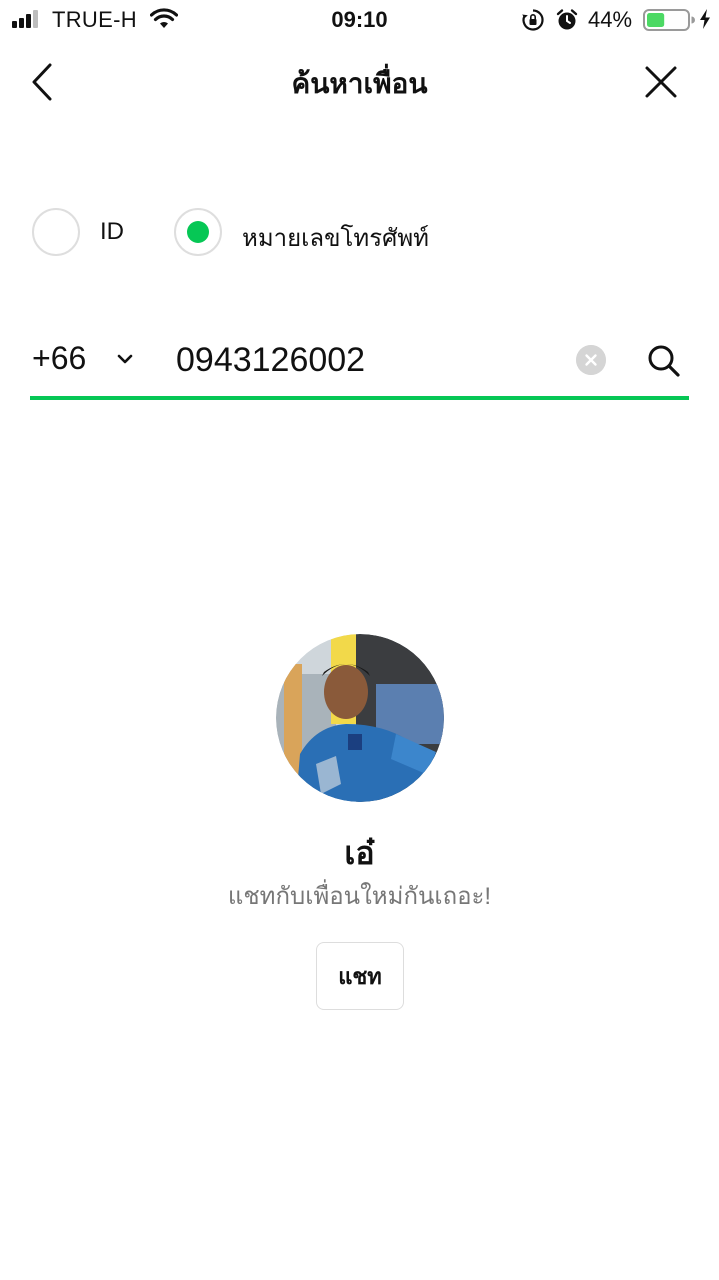  I want to click on close-button, so click(661, 82).